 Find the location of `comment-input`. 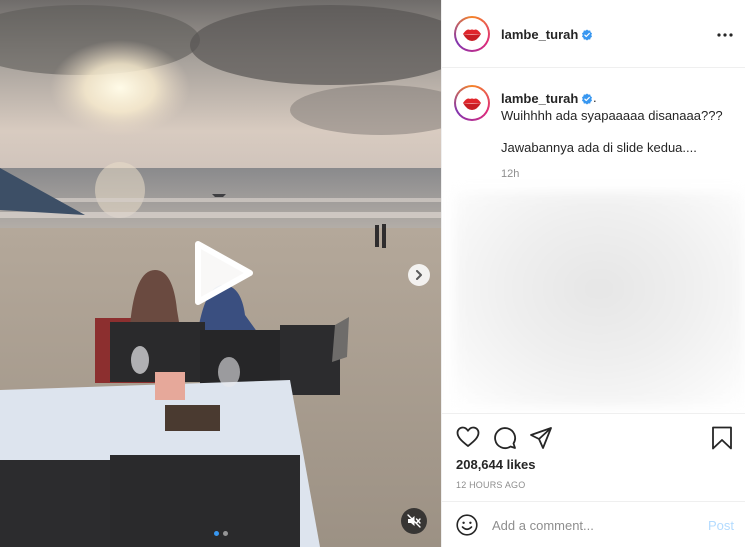

comment-input is located at coordinates (592, 525).